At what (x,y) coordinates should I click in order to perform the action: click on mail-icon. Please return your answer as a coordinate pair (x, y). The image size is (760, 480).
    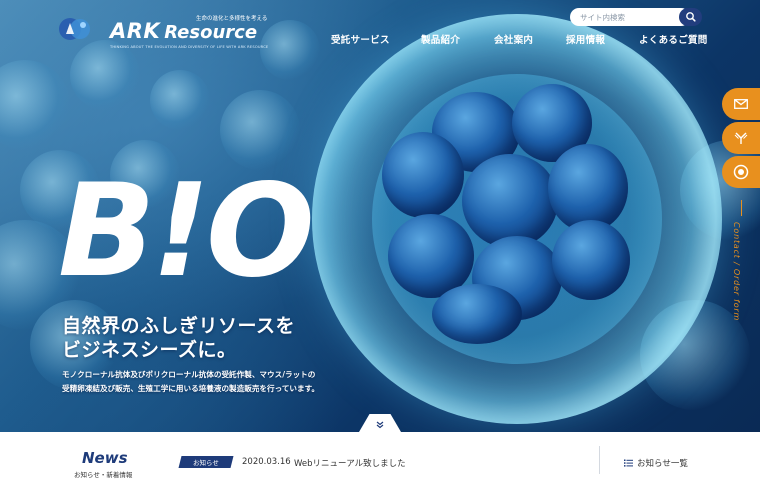
    Looking at the image, I should click on (741, 104).